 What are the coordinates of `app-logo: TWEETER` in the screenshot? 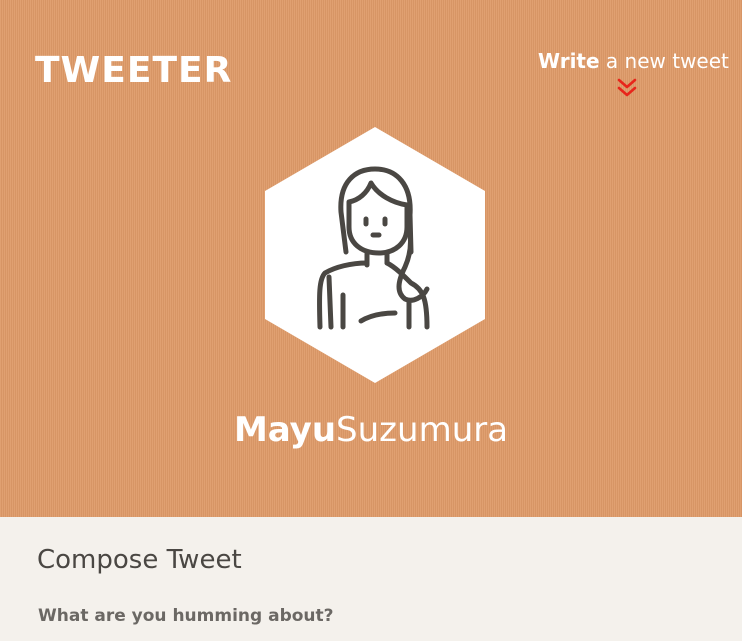 It's located at (133, 71).